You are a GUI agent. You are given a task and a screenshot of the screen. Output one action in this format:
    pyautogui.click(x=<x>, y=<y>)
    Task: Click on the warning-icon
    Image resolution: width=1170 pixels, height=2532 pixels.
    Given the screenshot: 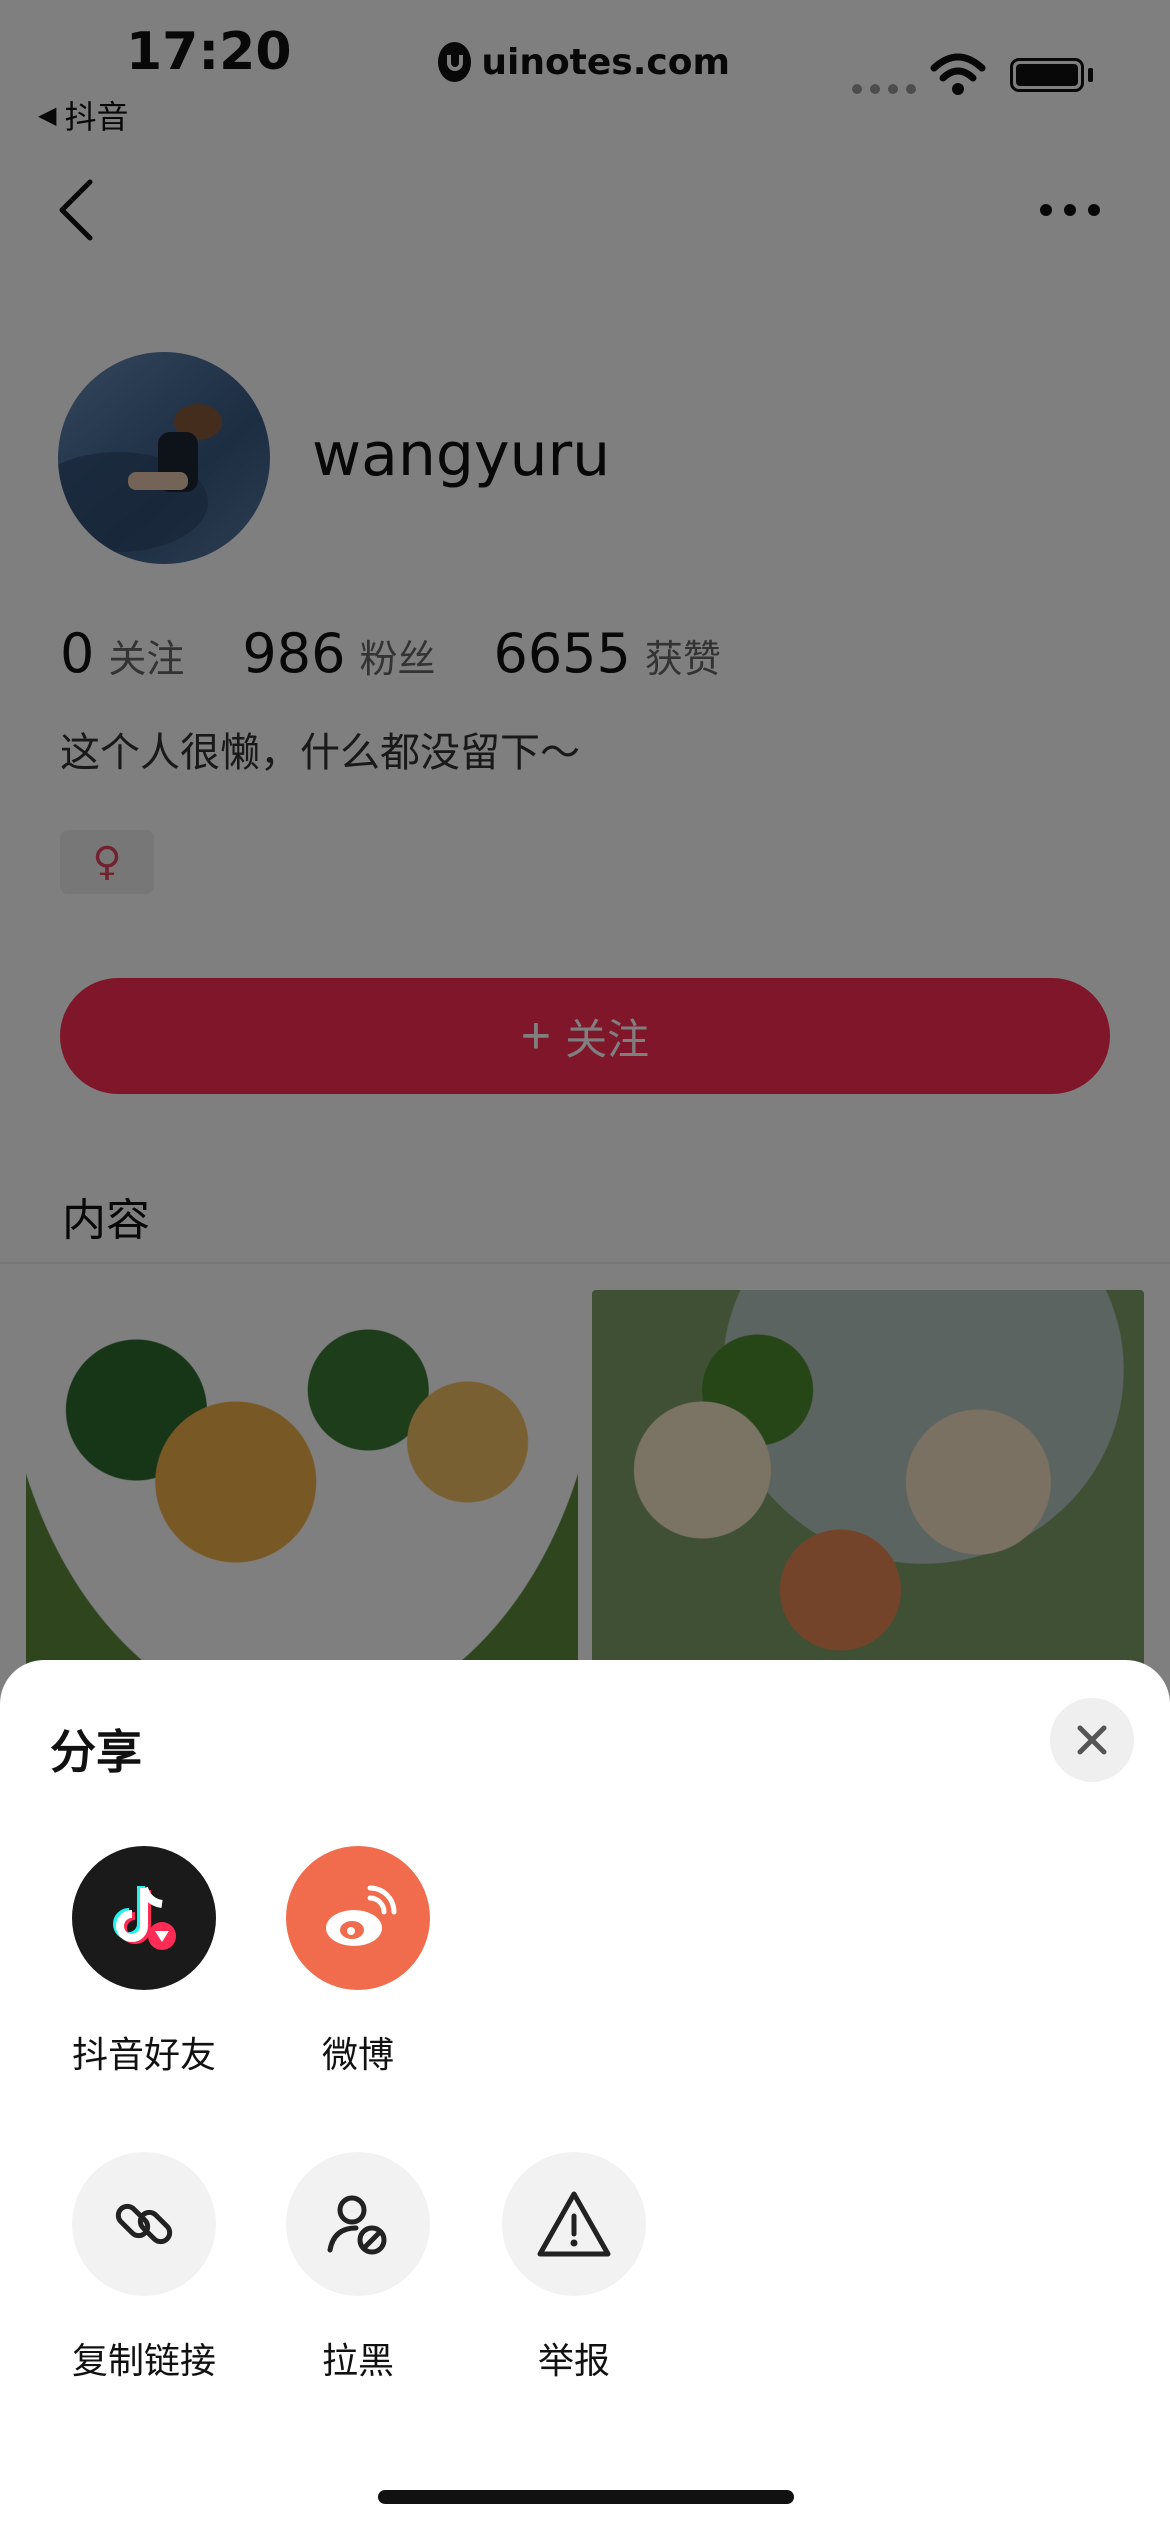 What is the action you would take?
    pyautogui.click(x=574, y=2224)
    